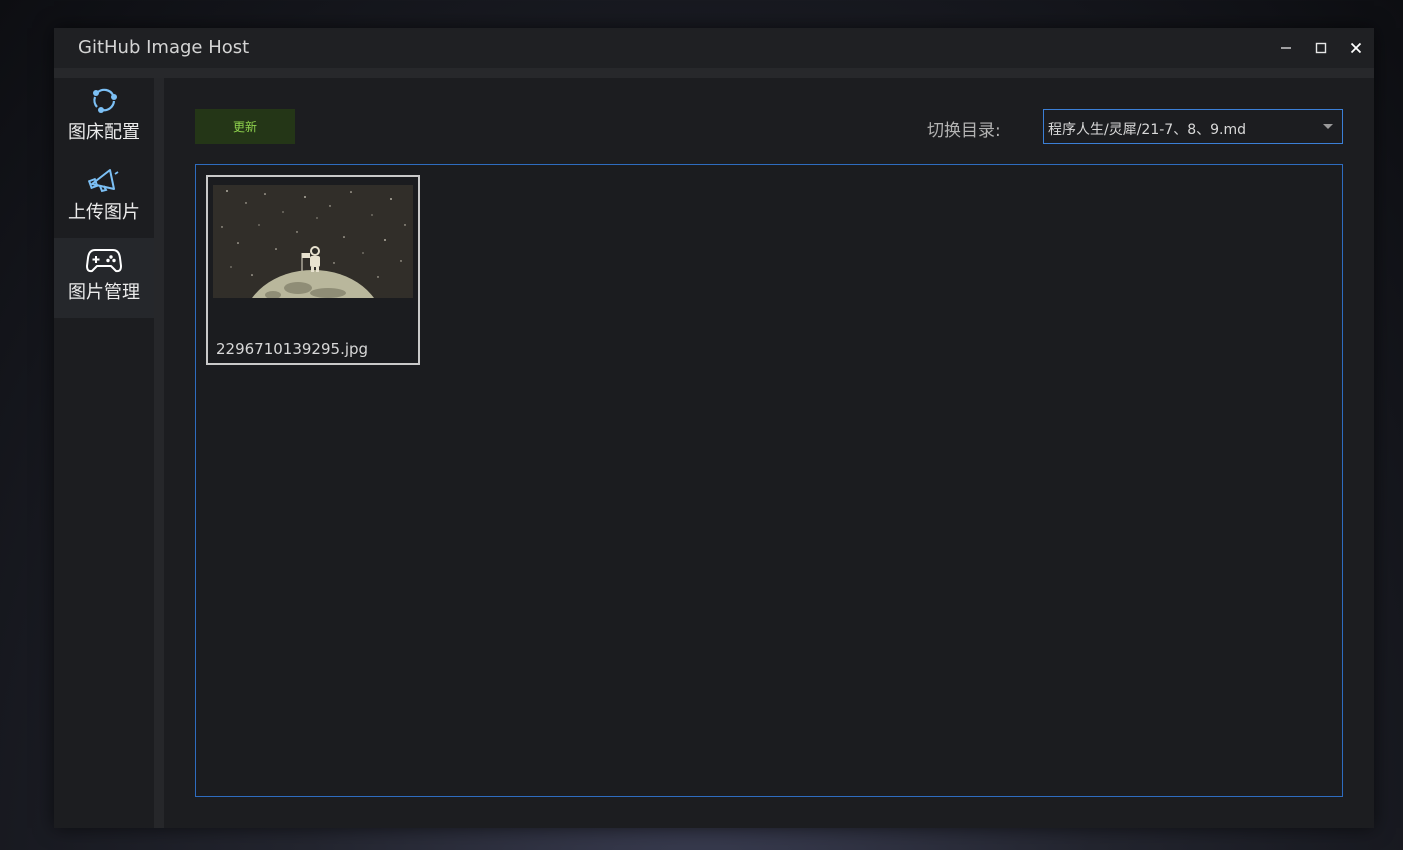 Image resolution: width=1403 pixels, height=850 pixels. I want to click on window-title: GitHub Image Host, so click(164, 47).